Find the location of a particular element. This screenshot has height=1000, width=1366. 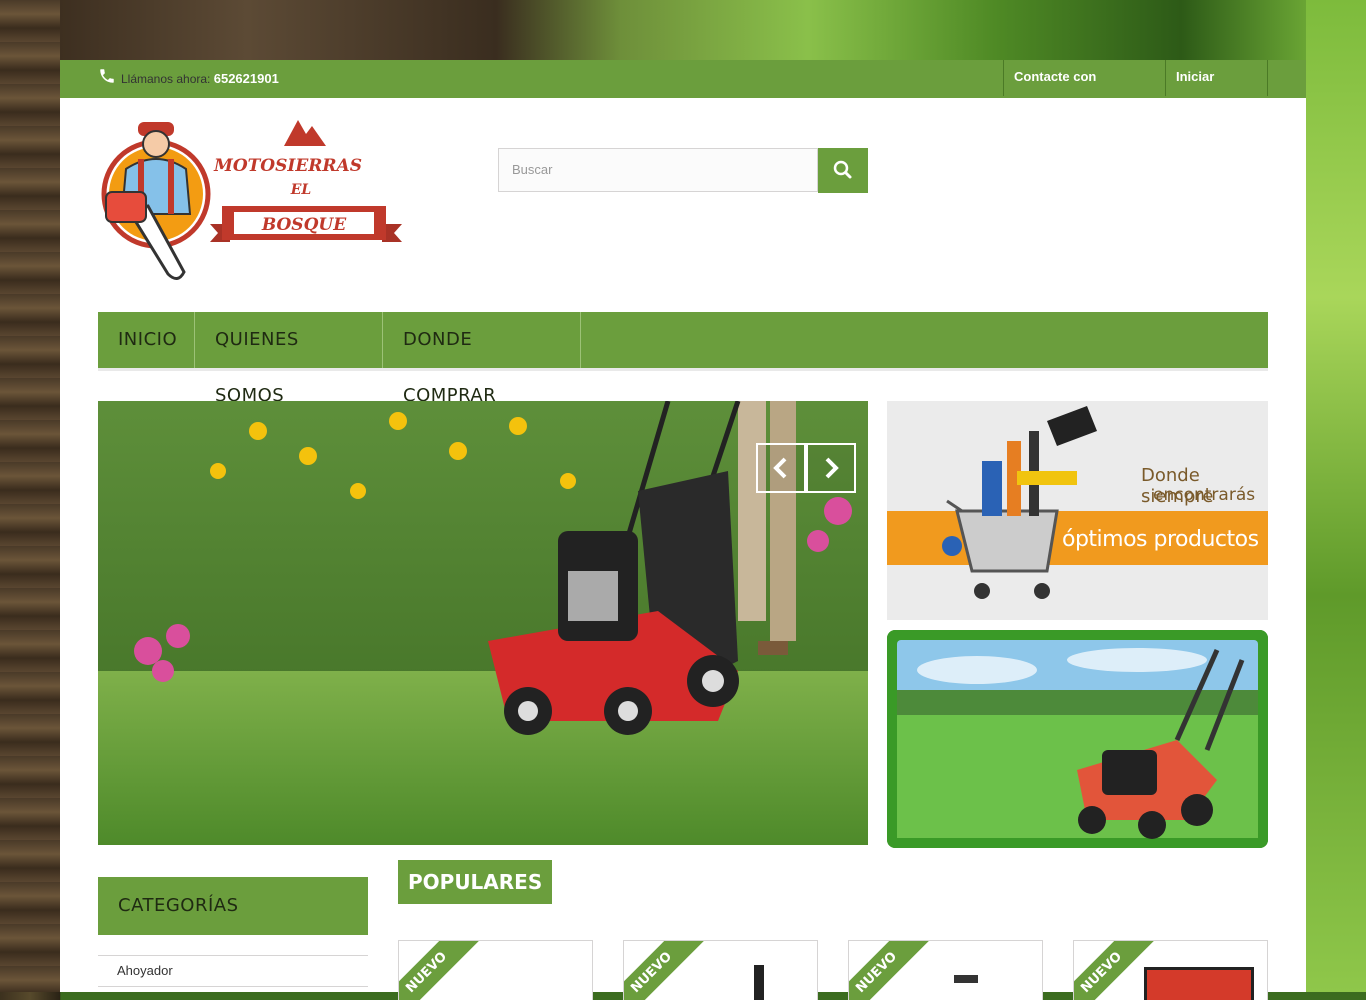

call-number: 652621901 is located at coordinates (246, 78).